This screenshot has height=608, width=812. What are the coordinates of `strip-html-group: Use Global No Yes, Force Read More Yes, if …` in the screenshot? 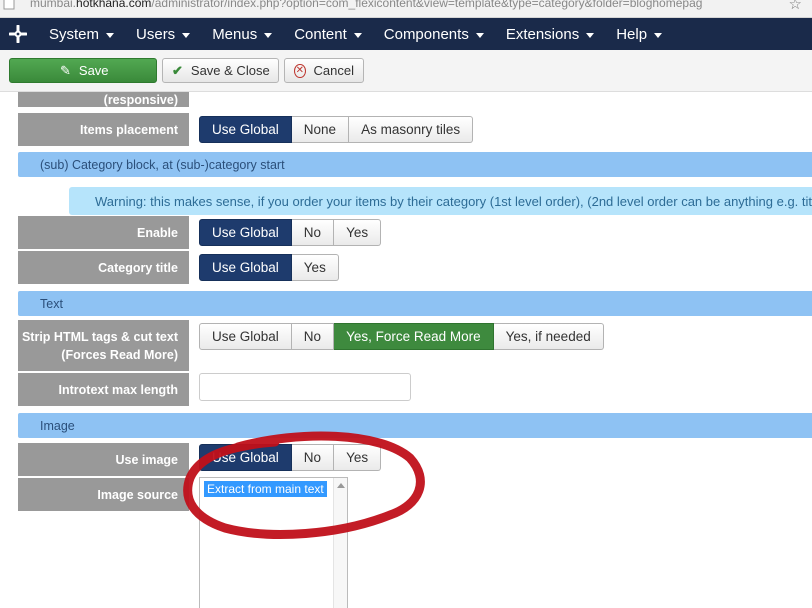 It's located at (401, 336).